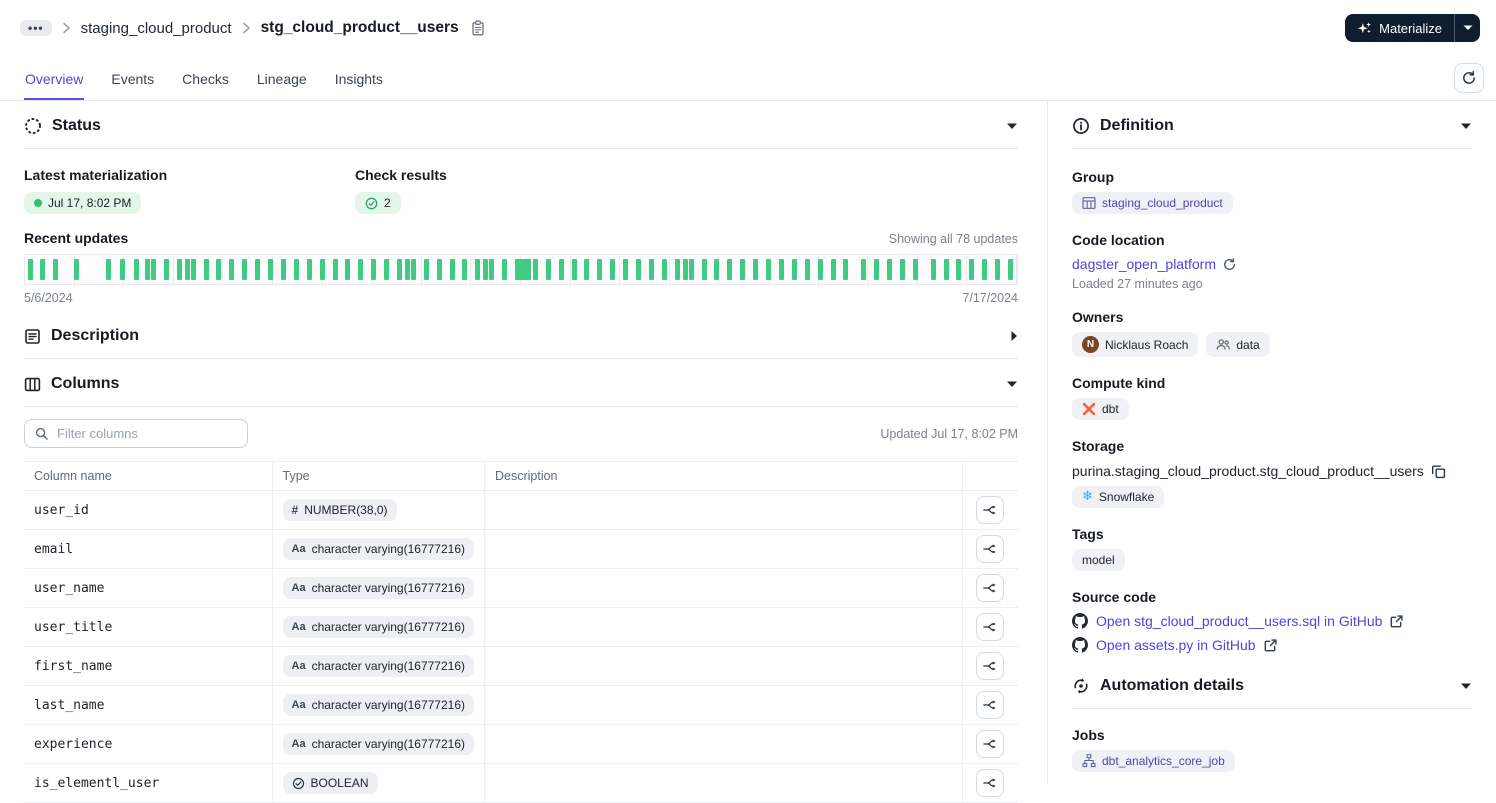 The width and height of the screenshot is (1496, 803). I want to click on job-badge: dbt_analytics_core_job, so click(1153, 761).